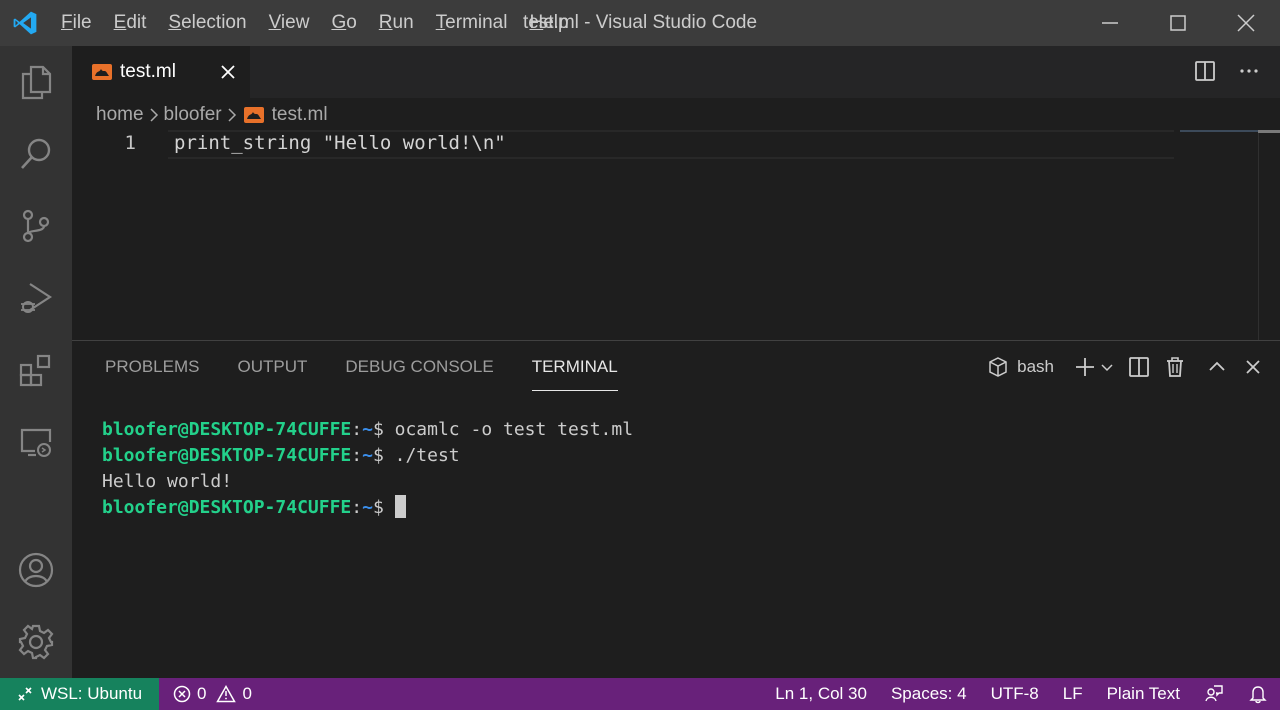 This screenshot has width=1280, height=710. I want to click on tab-debug-console: DEBUG CONSOLE, so click(419, 367).